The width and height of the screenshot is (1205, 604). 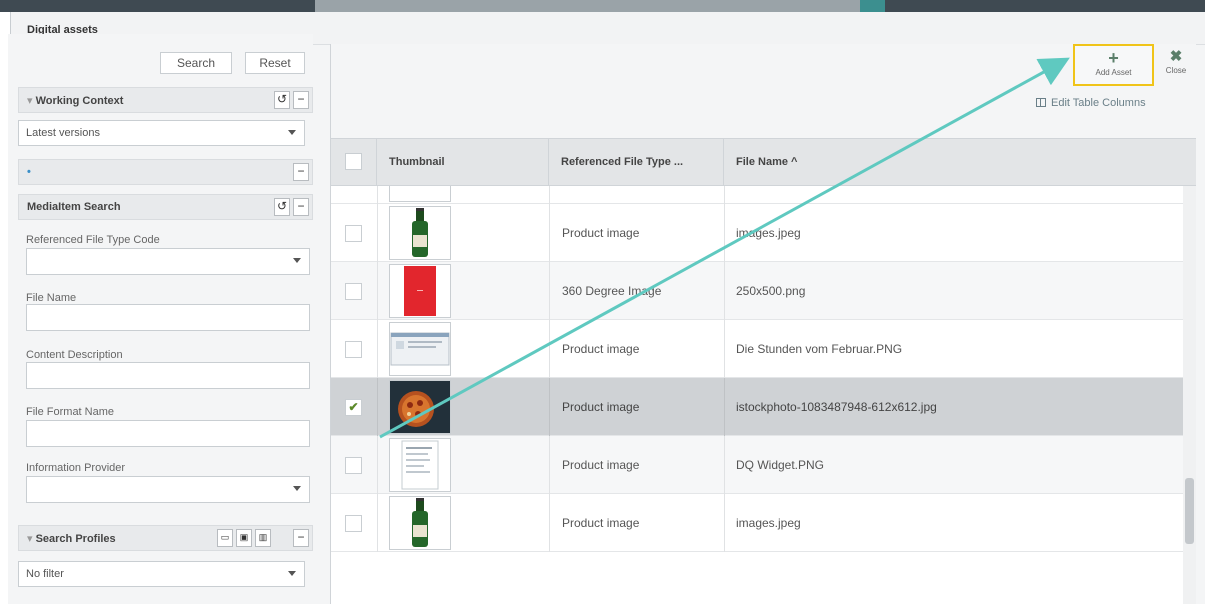 I want to click on top-strip-accent, so click(x=872, y=6).